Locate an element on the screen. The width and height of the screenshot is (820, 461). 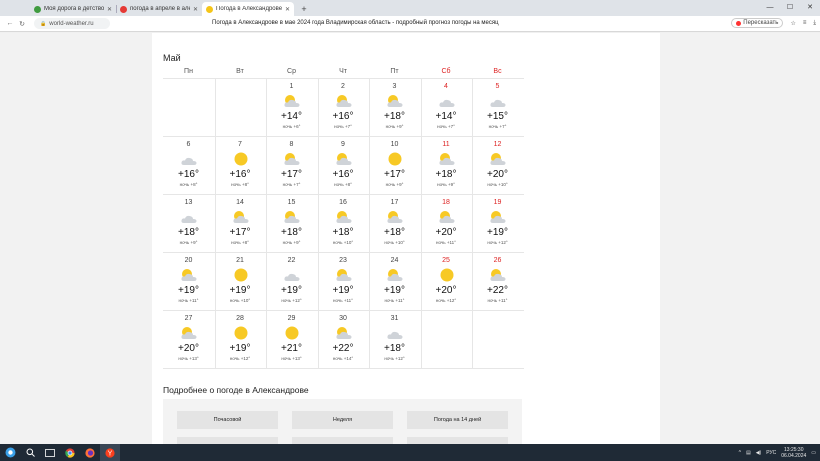
night-temperature: ночь +11° is located at coordinates (343, 300).